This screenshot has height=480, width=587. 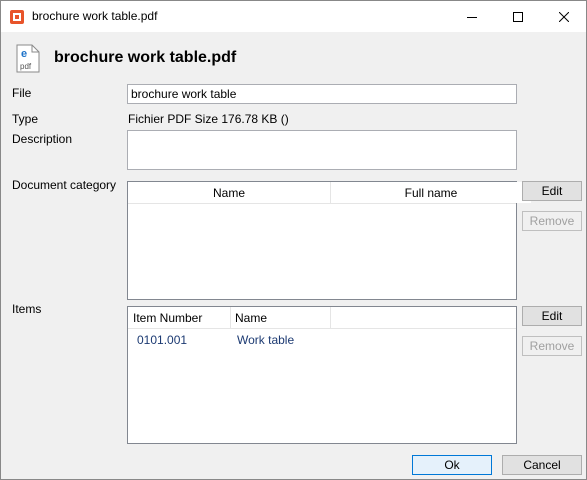 What do you see at coordinates (322, 150) in the screenshot?
I see `description-input` at bounding box center [322, 150].